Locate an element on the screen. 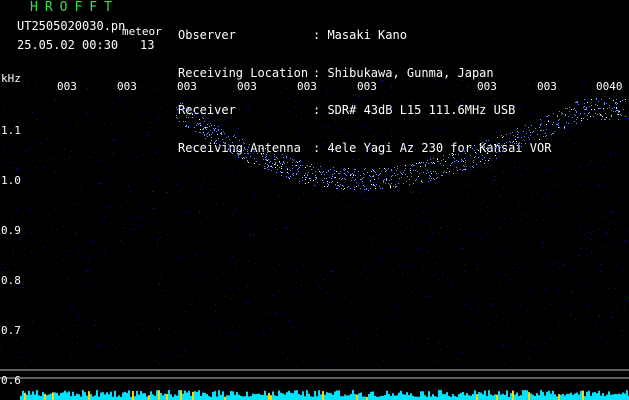 The height and width of the screenshot is (400, 629). detection-histogram is located at coordinates (324, 395).